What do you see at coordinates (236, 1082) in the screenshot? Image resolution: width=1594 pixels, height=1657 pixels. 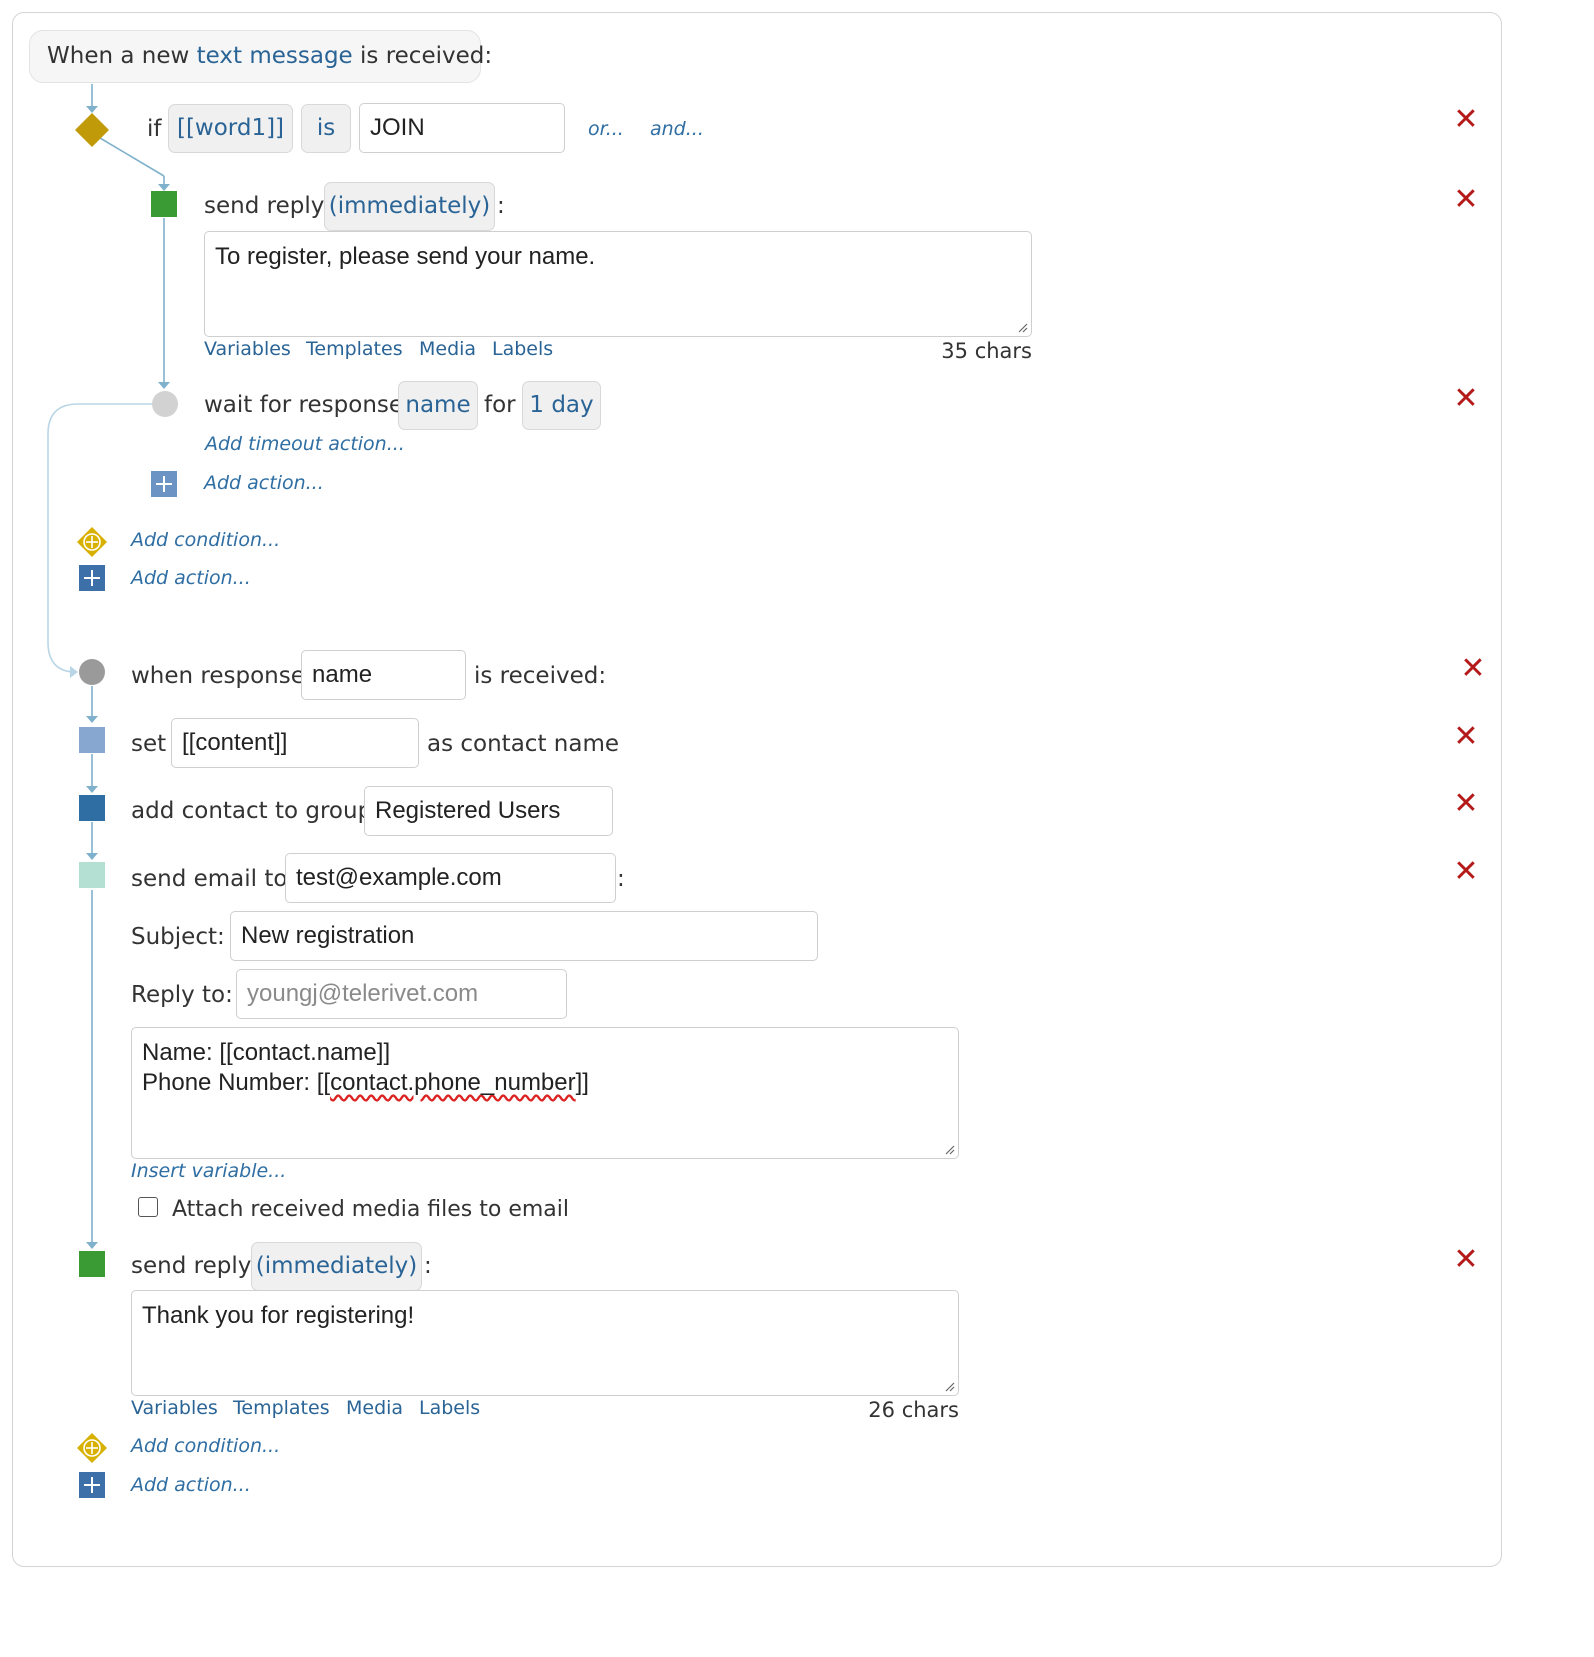 I see `email-body-line2-prefix: Phone Number: [[` at bounding box center [236, 1082].